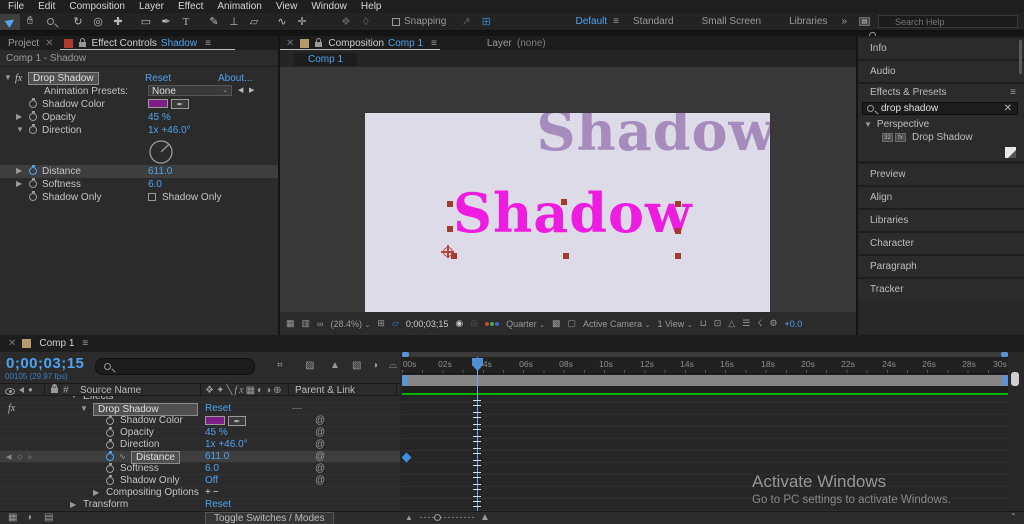 The height and width of the screenshot is (524, 1024). What do you see at coordinates (941, 92) in the screenshot?
I see `panel-effects-presets: Effects & Presets ≡` at bounding box center [941, 92].